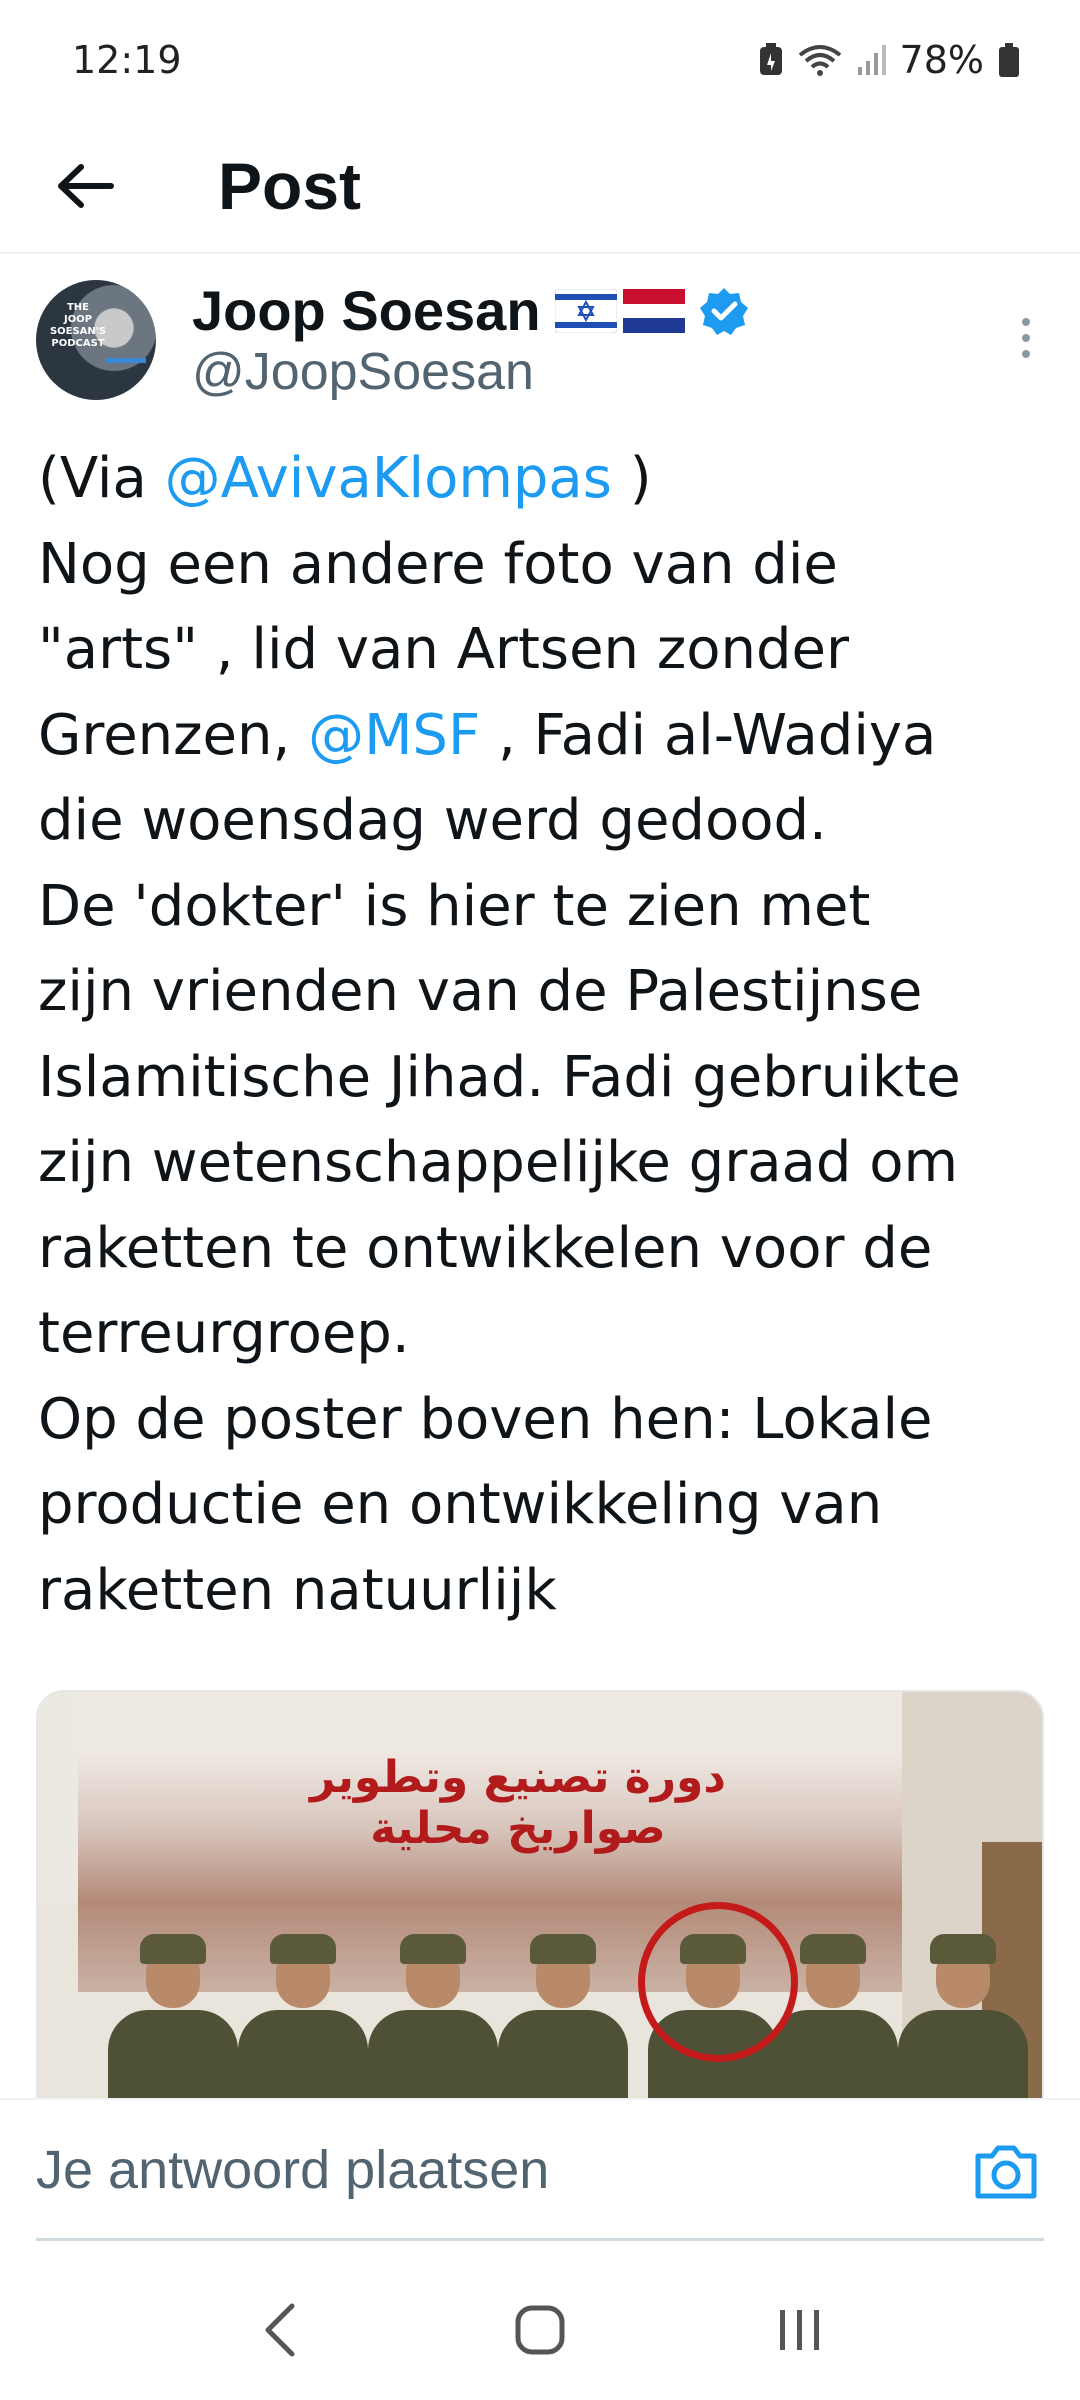 This screenshot has width=1080, height=2400. Describe the element at coordinates (498, 1162) in the screenshot. I see `post-text-line: zijn wetenschappelijke graad om` at that location.